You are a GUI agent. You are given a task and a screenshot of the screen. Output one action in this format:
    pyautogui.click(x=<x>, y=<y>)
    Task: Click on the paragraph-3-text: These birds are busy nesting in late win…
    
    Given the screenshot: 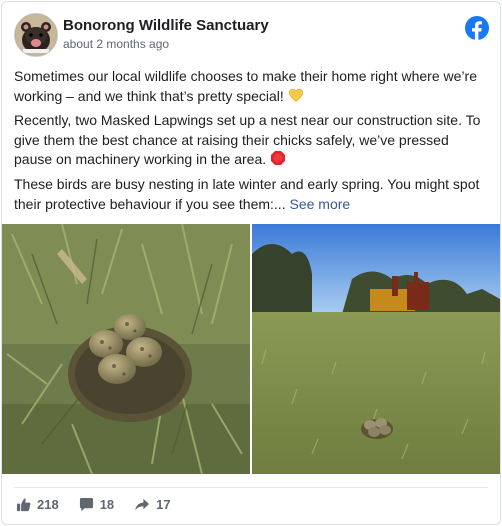 What is the action you would take?
    pyautogui.click(x=247, y=194)
    